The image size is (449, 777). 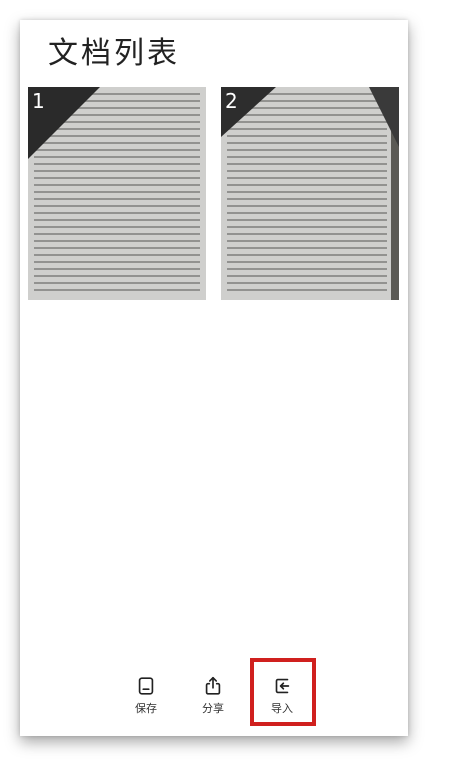 What do you see at coordinates (213, 695) in the screenshot?
I see `share-button: 分享` at bounding box center [213, 695].